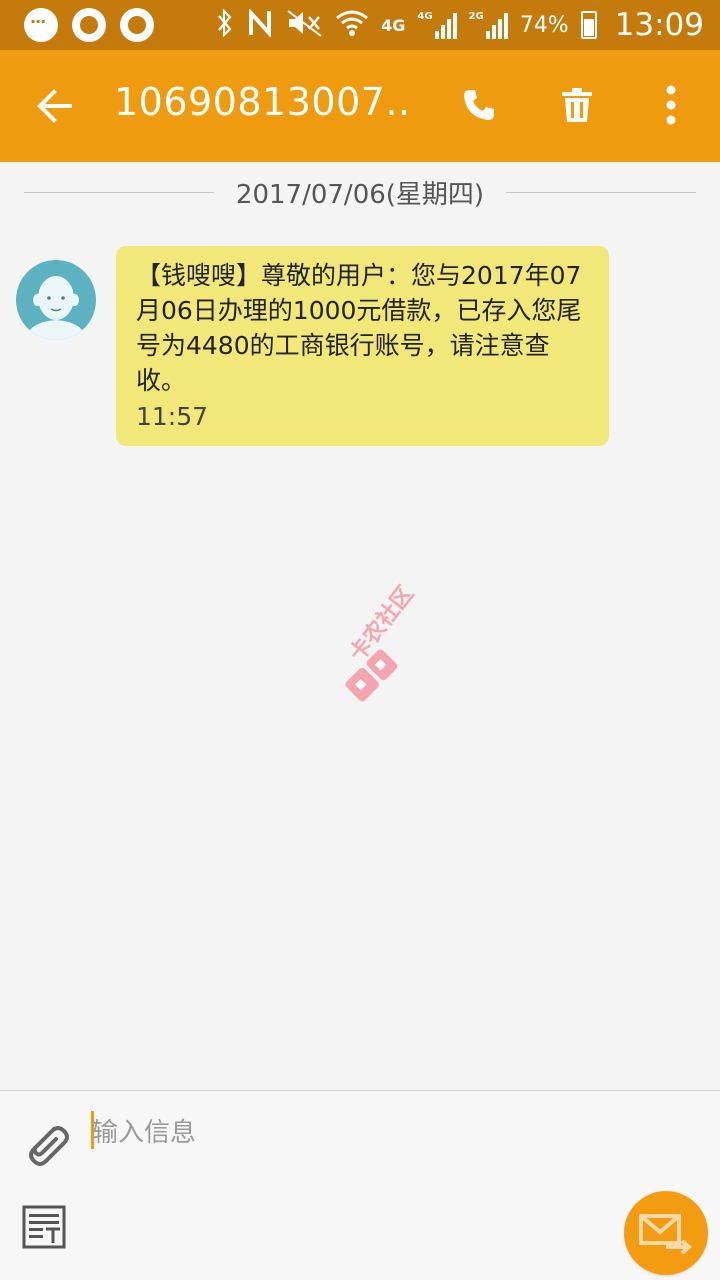 This screenshot has width=720, height=1280. What do you see at coordinates (352, 25) in the screenshot?
I see `wifi-icon` at bounding box center [352, 25].